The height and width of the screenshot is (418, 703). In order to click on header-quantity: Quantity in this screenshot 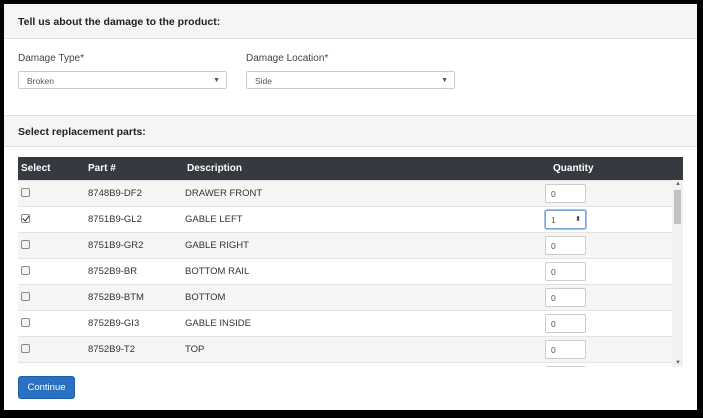, I will do `click(573, 168)`.